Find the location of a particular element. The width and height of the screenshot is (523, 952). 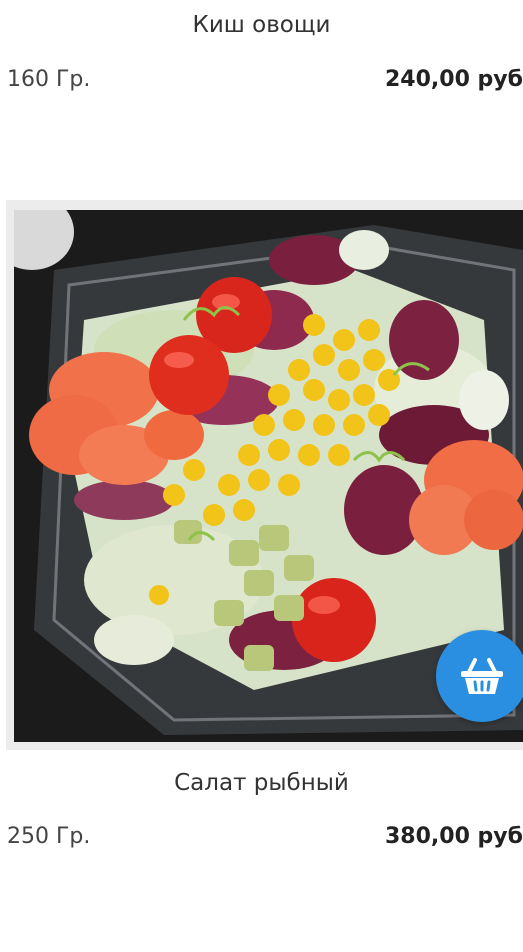

product-title: Салат рыбный is located at coordinates (261, 783).